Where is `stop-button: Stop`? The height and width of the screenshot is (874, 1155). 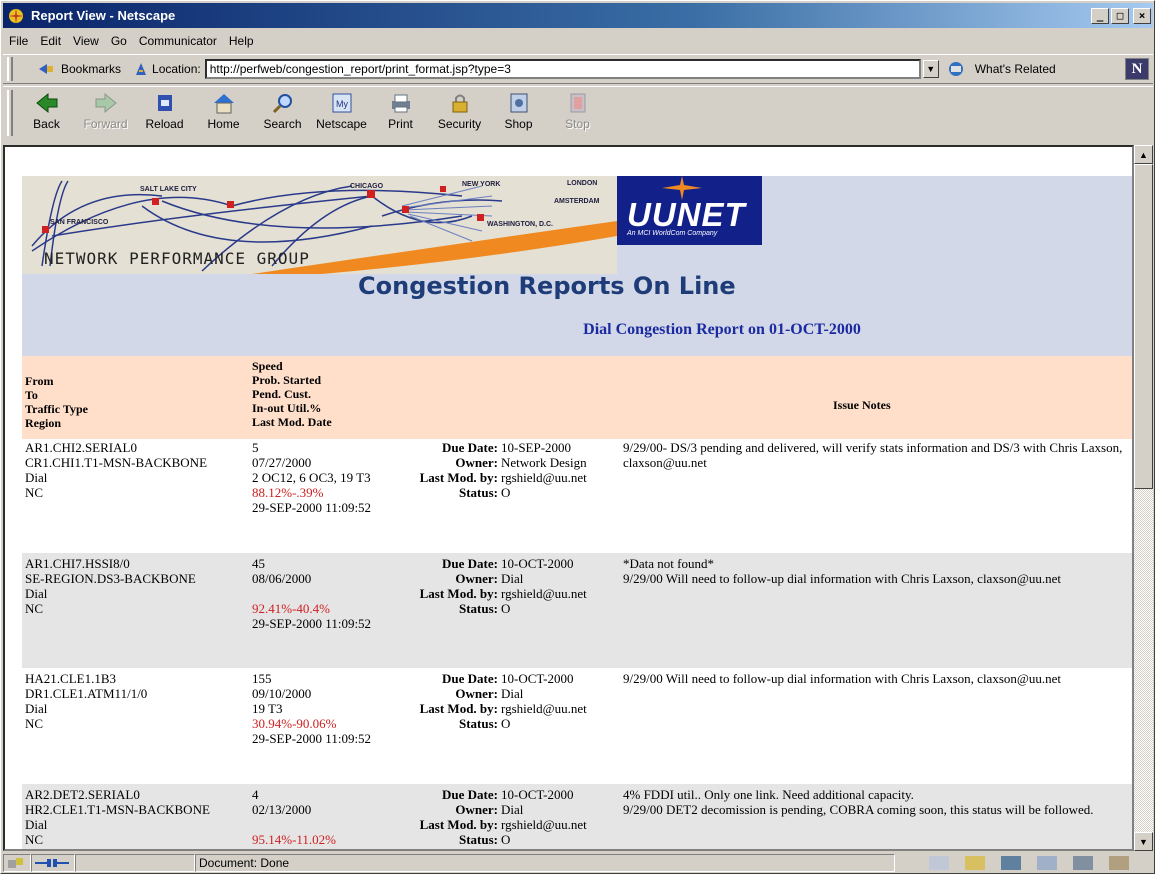 stop-button: Stop is located at coordinates (577, 112).